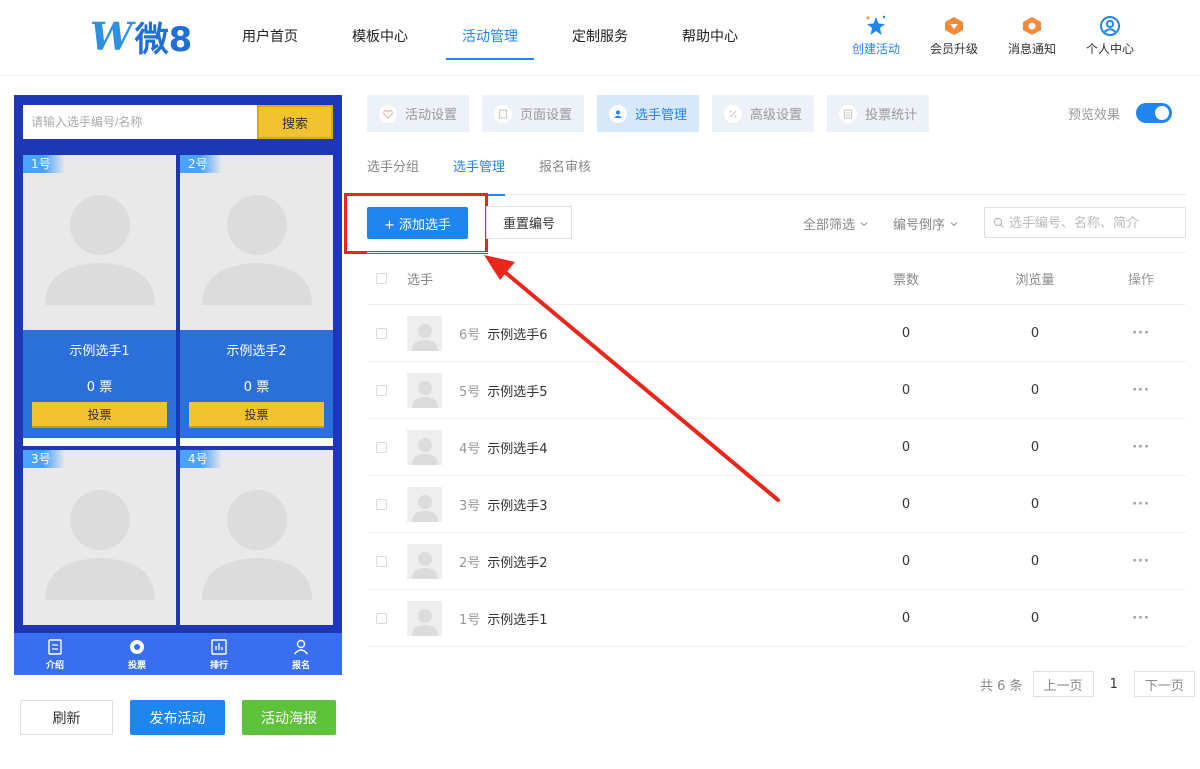 Image resolution: width=1200 pixels, height=769 pixels. What do you see at coordinates (1164, 684) in the screenshot?
I see `next-page-button: 下一页` at bounding box center [1164, 684].